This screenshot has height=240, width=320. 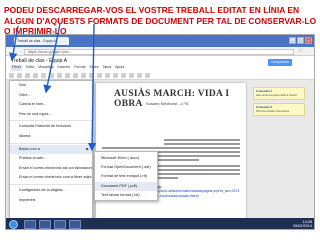 I want to click on address-bar: https://docs.google.com/... ☆, so click(x=160, y=51).